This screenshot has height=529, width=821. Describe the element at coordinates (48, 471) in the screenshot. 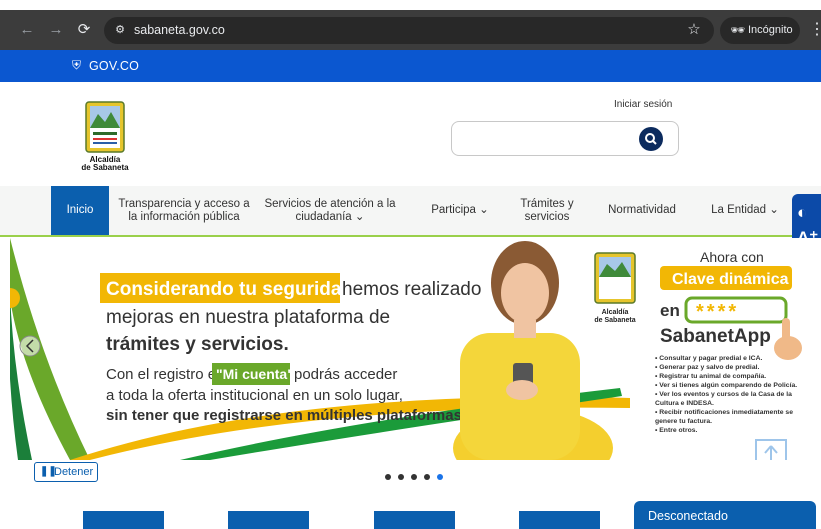

I see `pause-icon: ❚❚` at that location.